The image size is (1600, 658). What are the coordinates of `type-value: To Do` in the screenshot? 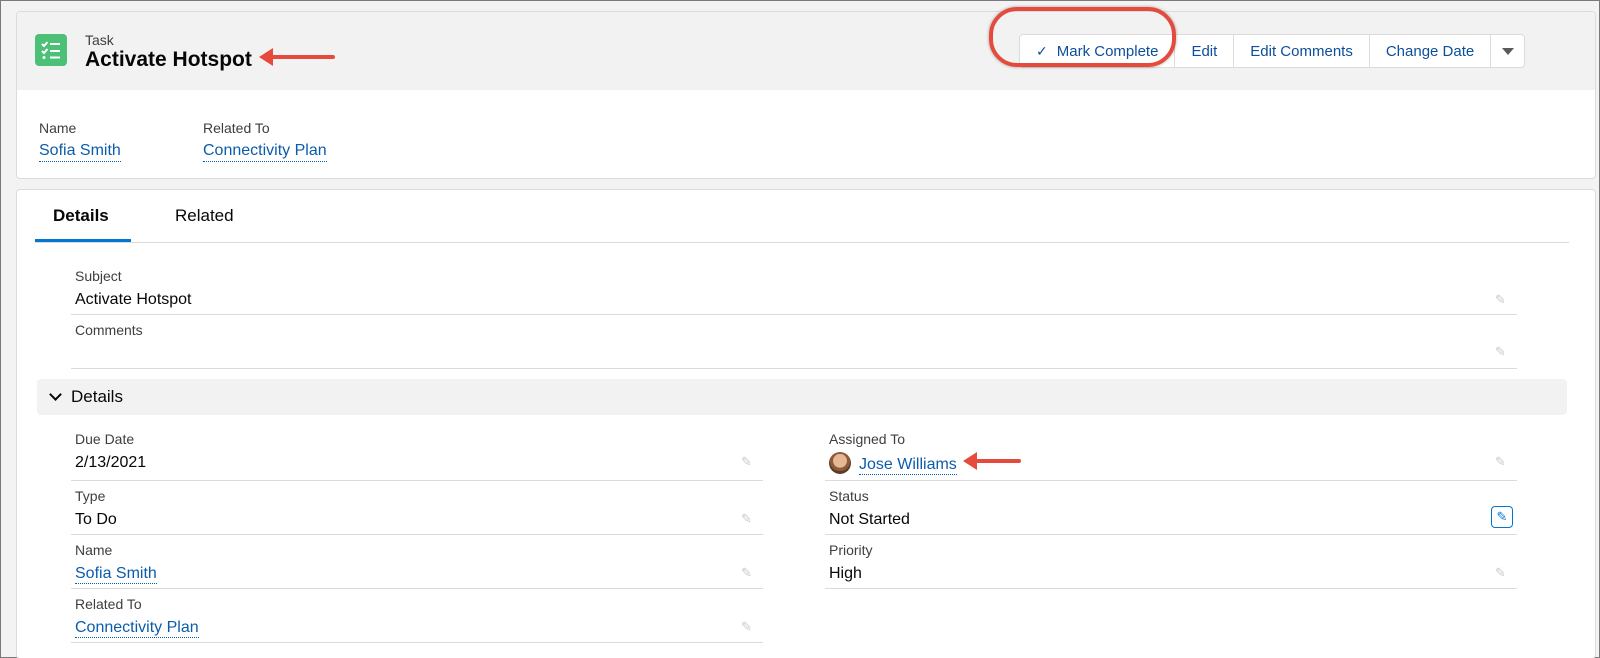 It's located at (96, 519).